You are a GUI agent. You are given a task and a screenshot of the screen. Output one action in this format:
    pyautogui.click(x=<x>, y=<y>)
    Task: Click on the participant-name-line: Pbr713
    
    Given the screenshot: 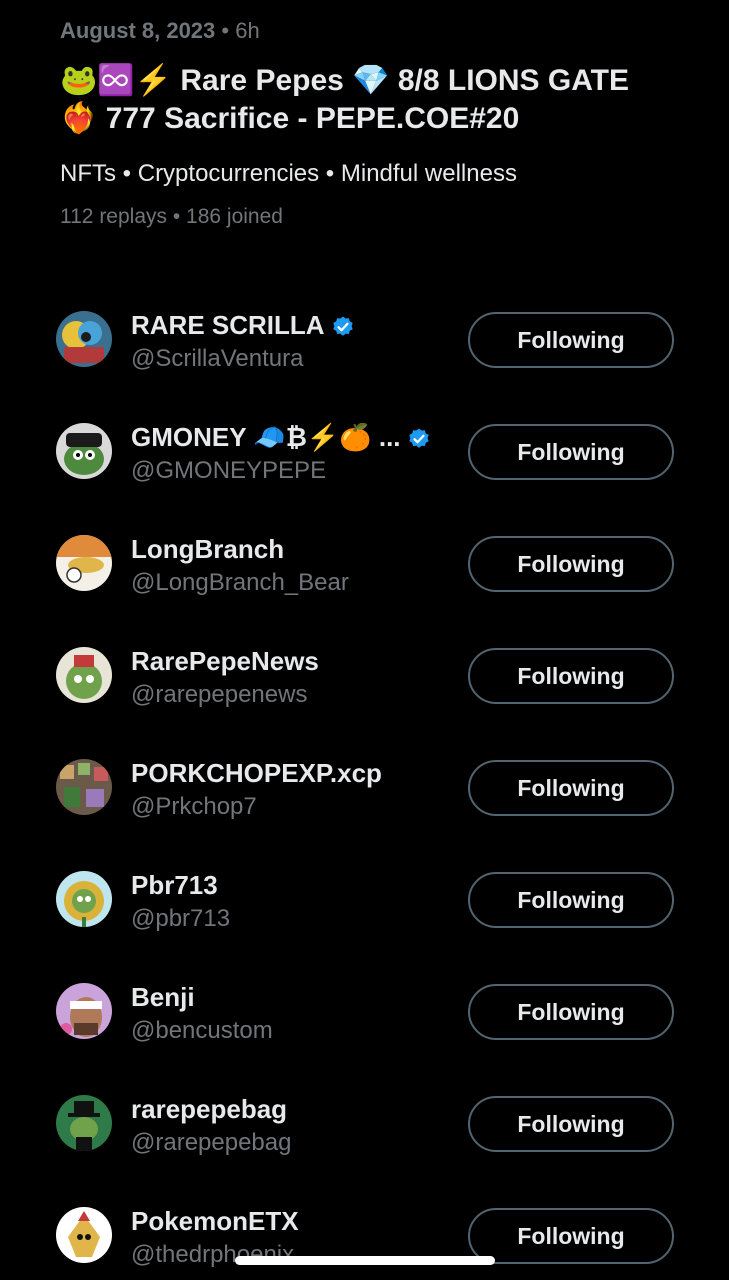 What is the action you would take?
    pyautogui.click(x=296, y=885)
    